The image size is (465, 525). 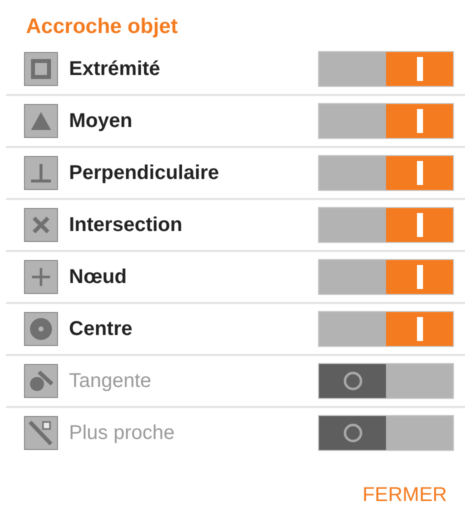 What do you see at coordinates (122, 433) in the screenshot?
I see `option-label: Plus proche` at bounding box center [122, 433].